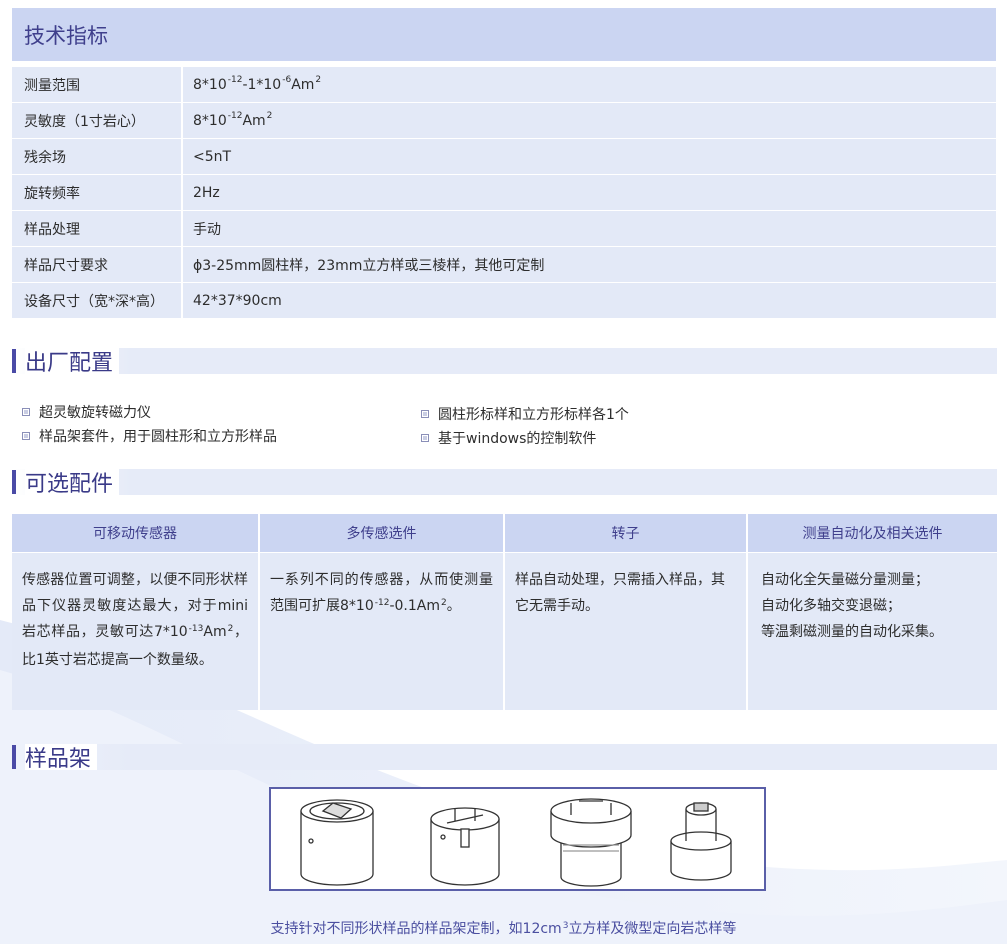 The image size is (1007, 944). What do you see at coordinates (97, 264) in the screenshot?
I see `spec-label: 样品尺寸要求` at bounding box center [97, 264].